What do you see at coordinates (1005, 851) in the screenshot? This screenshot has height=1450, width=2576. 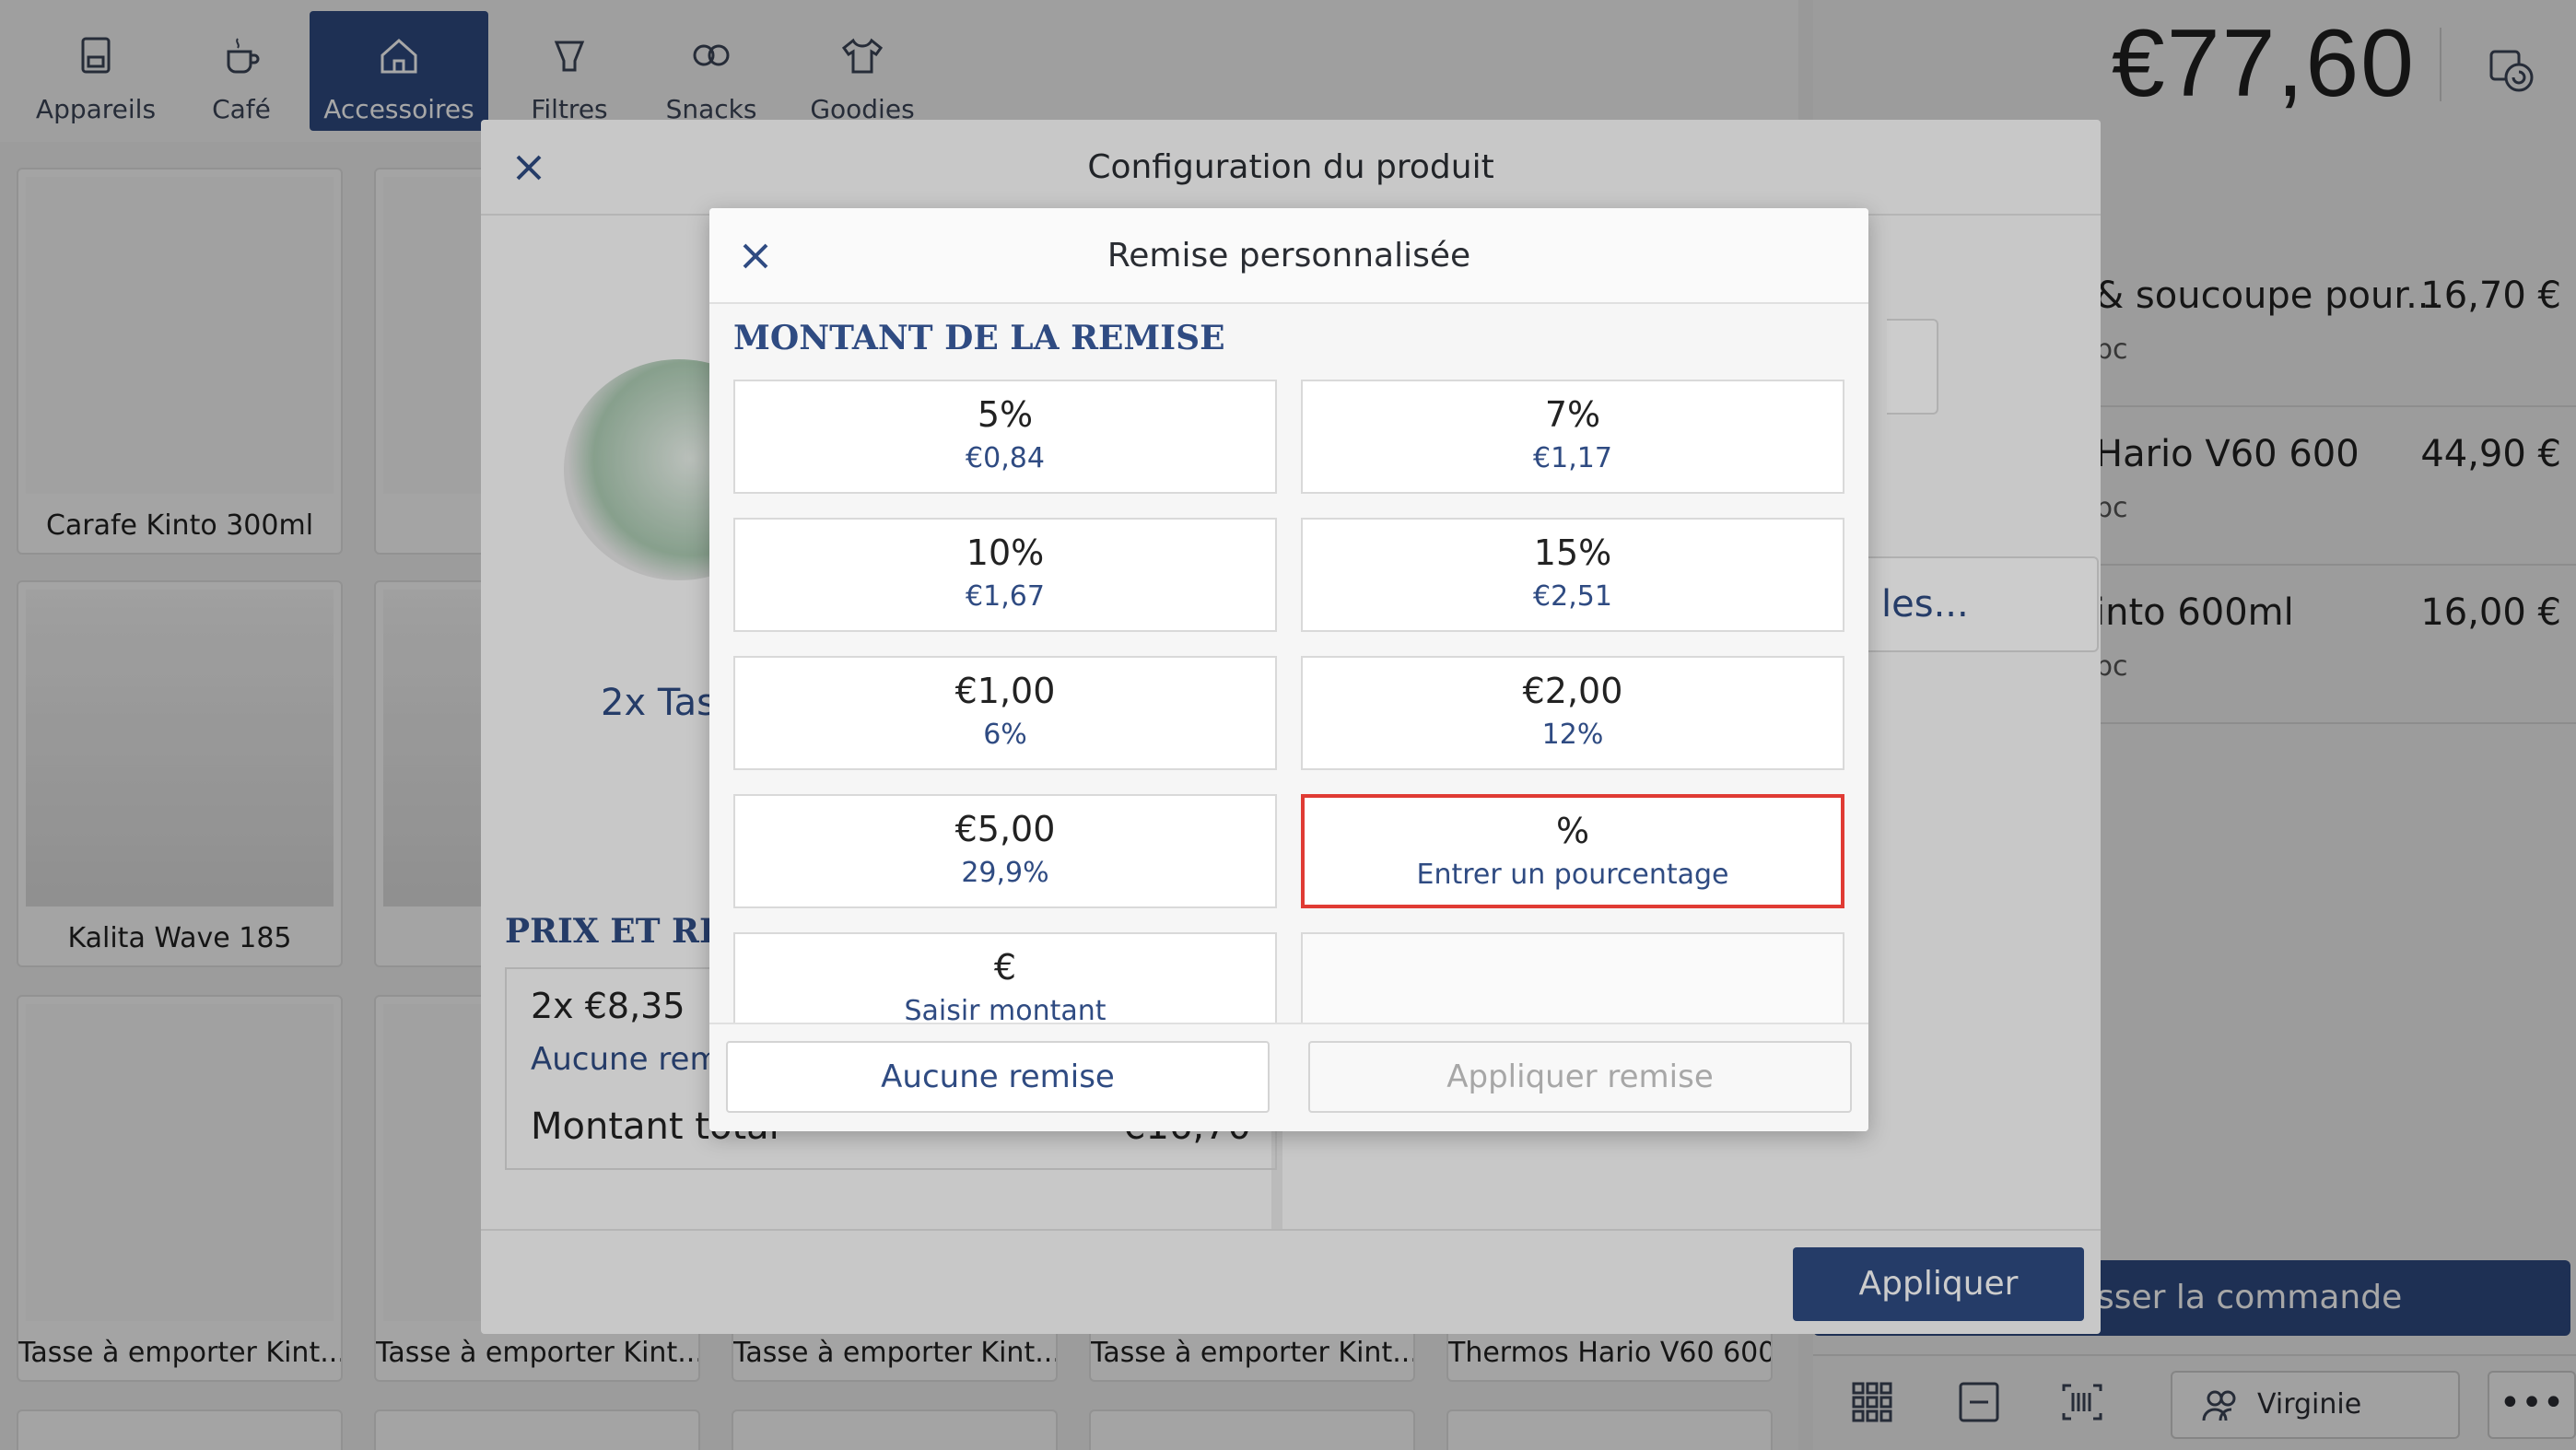 I see `discount-option: €5,00 29,9%` at bounding box center [1005, 851].